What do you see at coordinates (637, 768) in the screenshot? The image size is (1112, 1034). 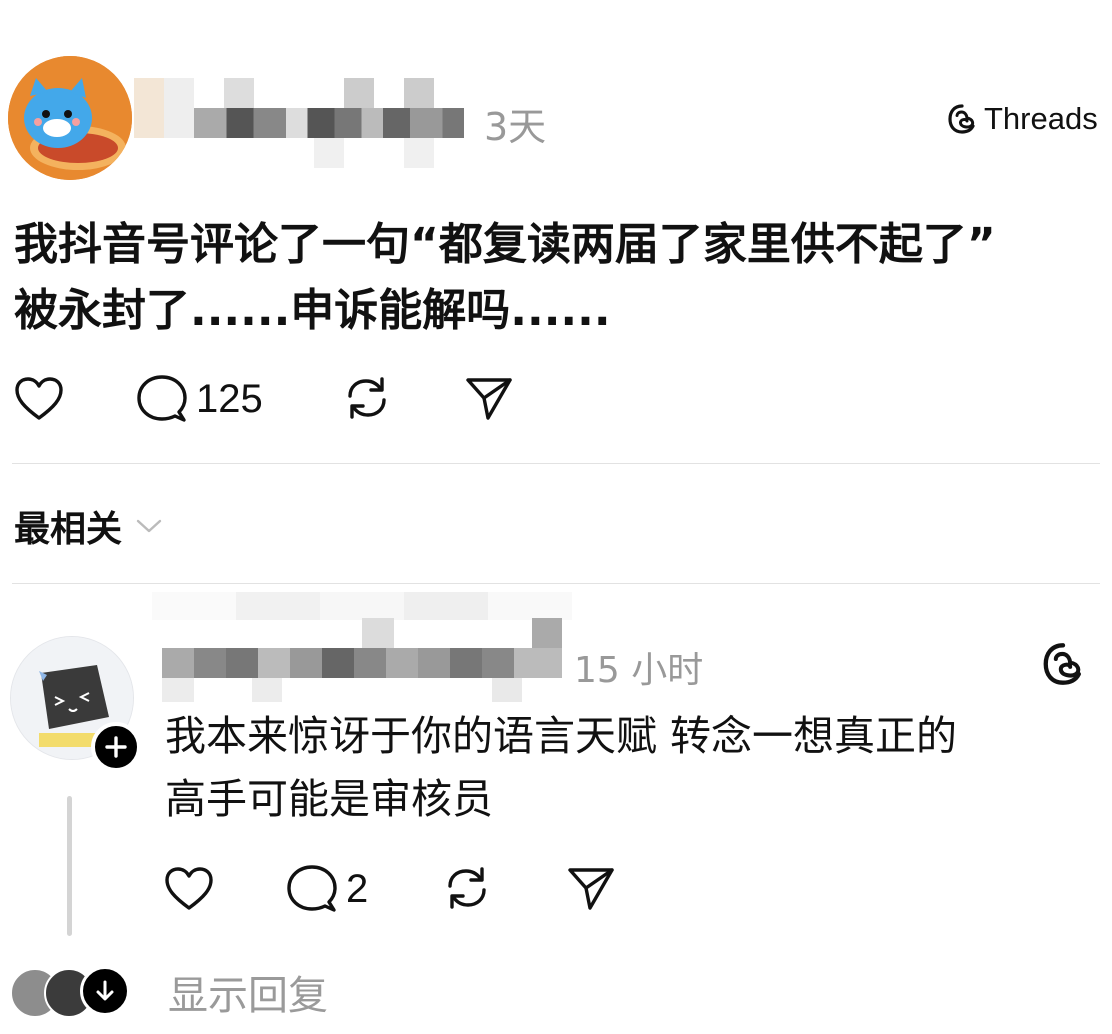 I see `reply-text: 我本来惊讶于你的语言天赋 转念一想真正的 高手可能是审核员` at bounding box center [637, 768].